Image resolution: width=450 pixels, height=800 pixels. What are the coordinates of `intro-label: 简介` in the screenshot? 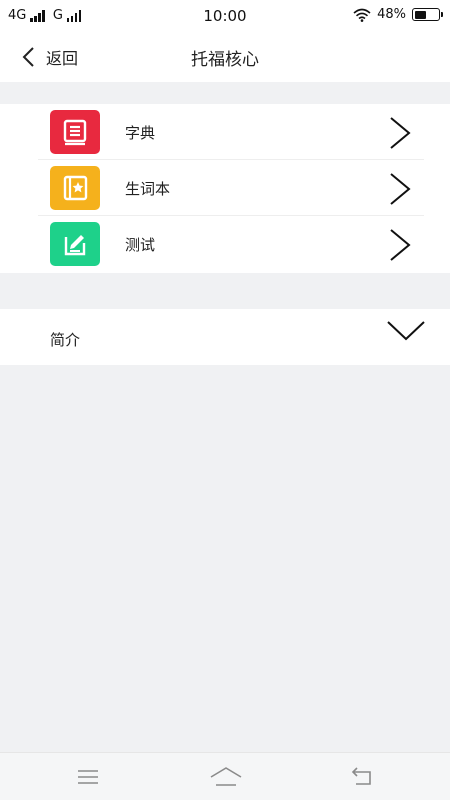 It's located at (65, 340).